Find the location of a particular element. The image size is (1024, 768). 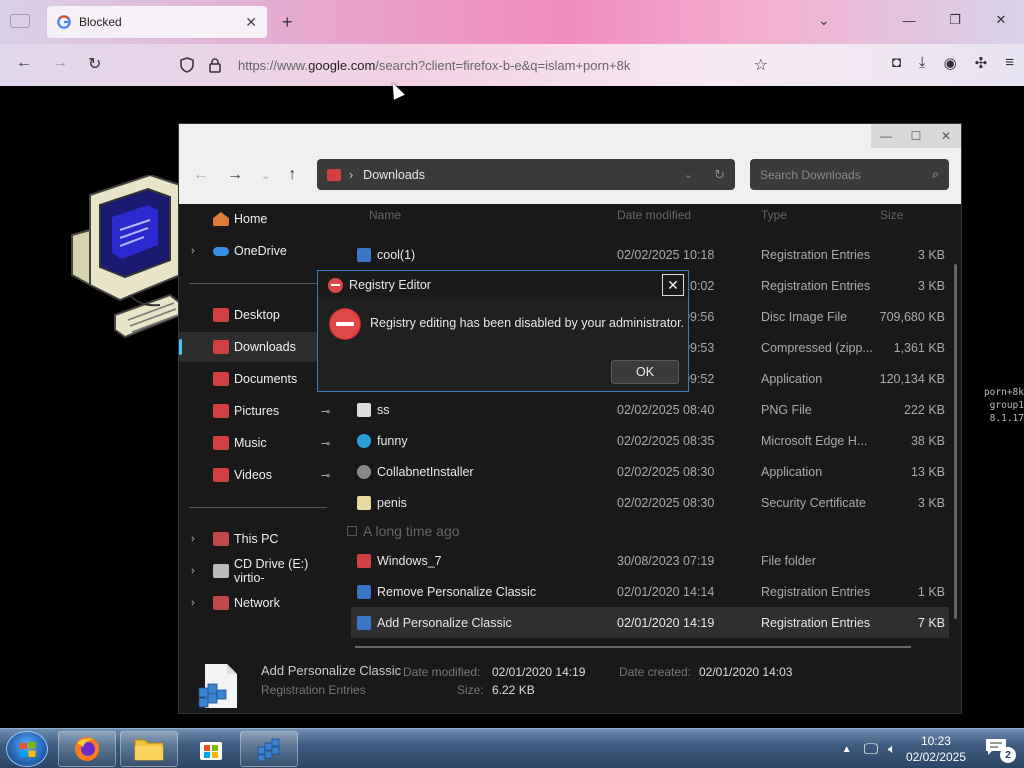

documents-icon is located at coordinates (221, 379).